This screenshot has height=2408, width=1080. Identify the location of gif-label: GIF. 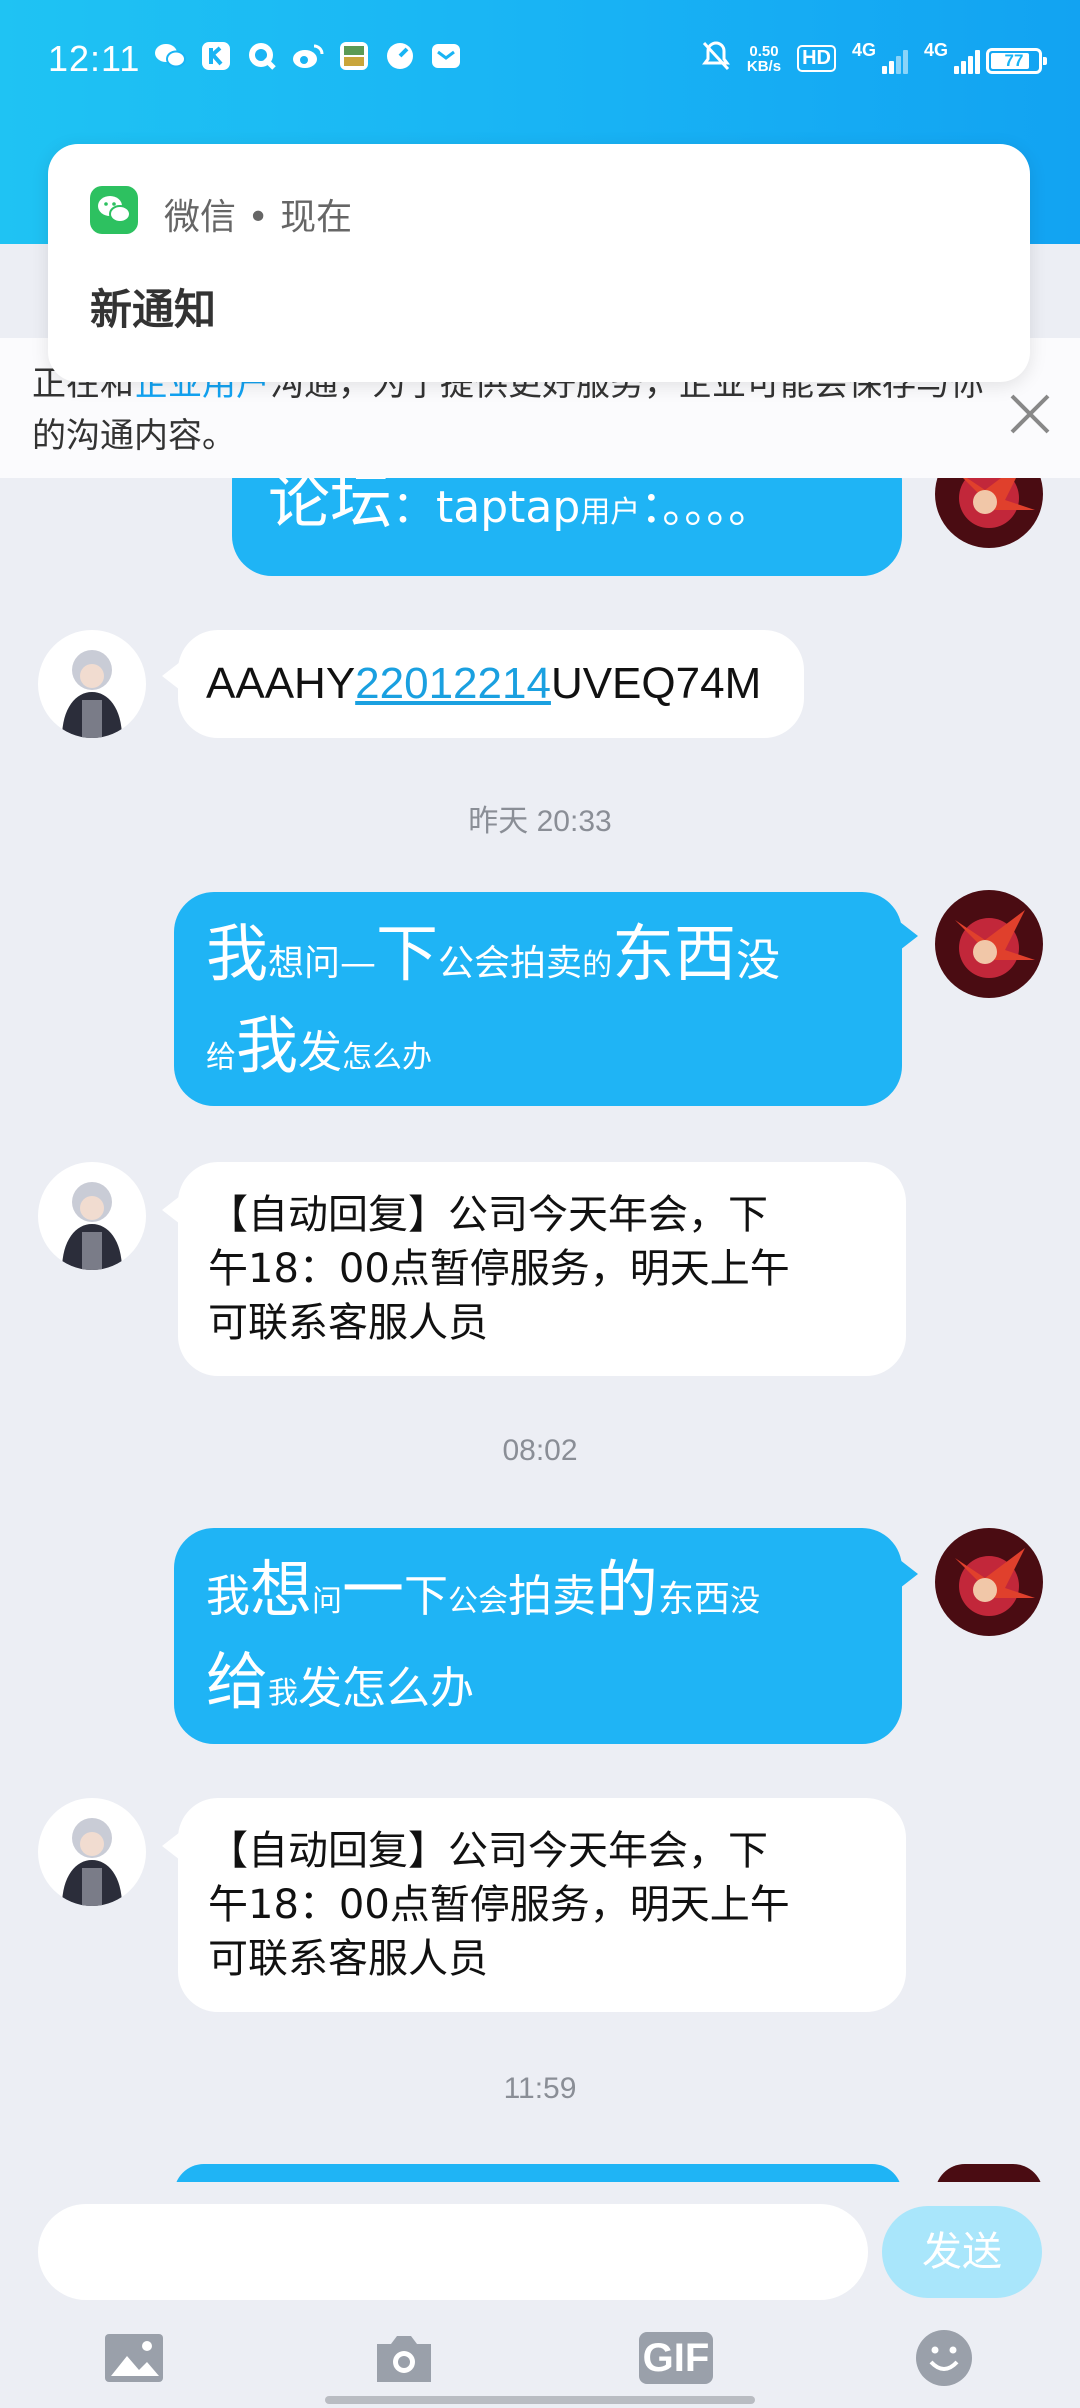
(676, 2358).